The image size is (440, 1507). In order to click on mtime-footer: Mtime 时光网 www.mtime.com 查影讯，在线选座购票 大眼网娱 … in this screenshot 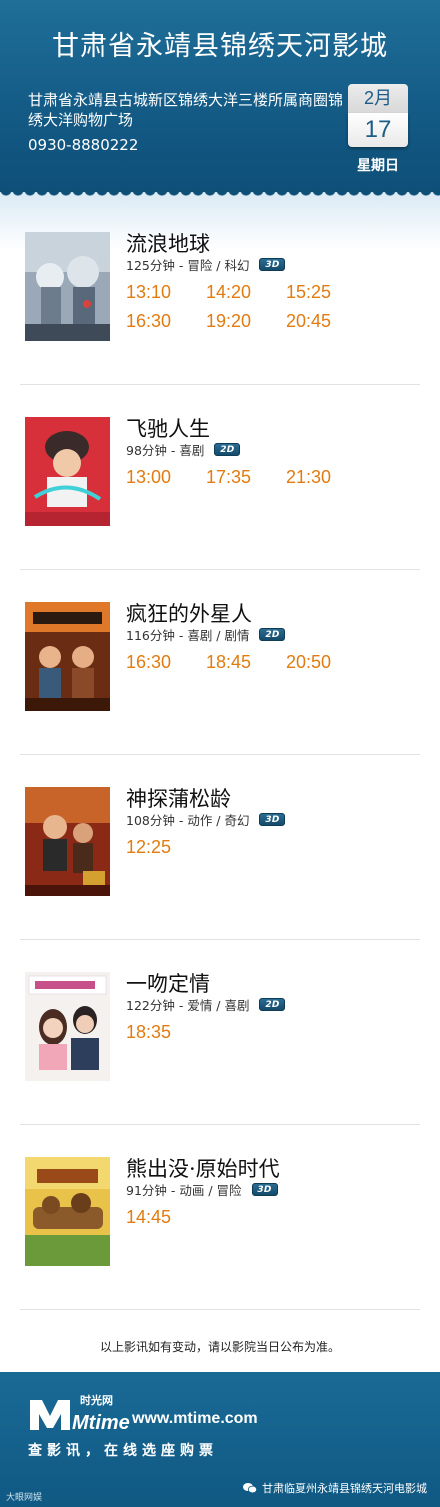, I will do `click(220, 1439)`.